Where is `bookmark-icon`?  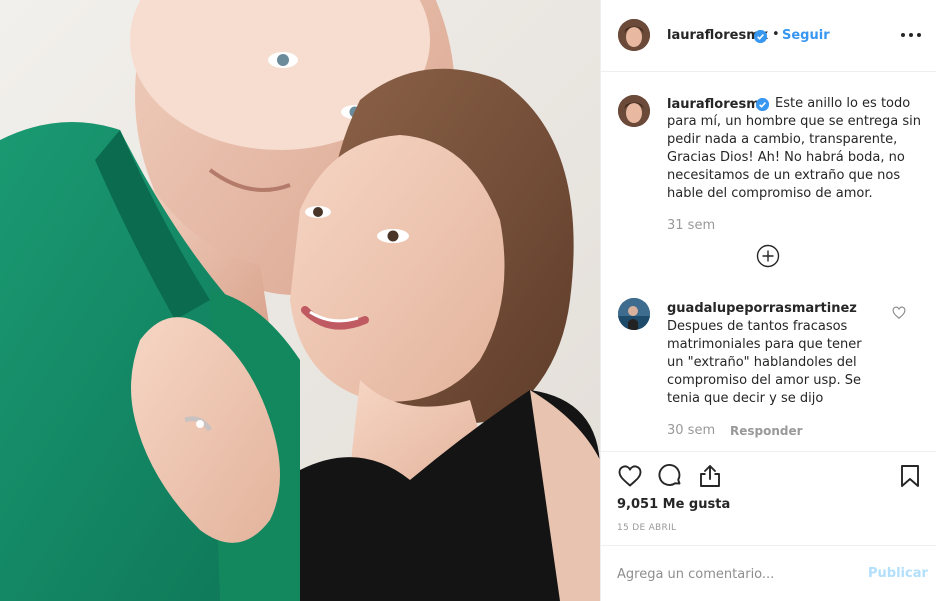 bookmark-icon is located at coordinates (910, 476).